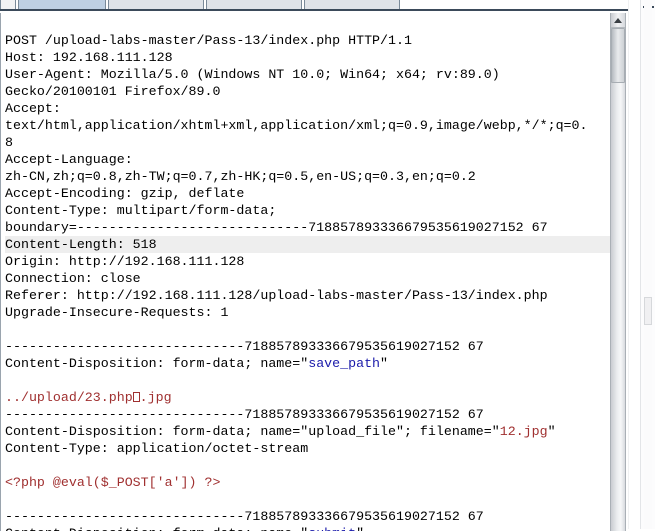 This screenshot has width=655, height=531. I want to click on request-line: Gecko/20100101 Firefox/89.0, so click(113, 91).